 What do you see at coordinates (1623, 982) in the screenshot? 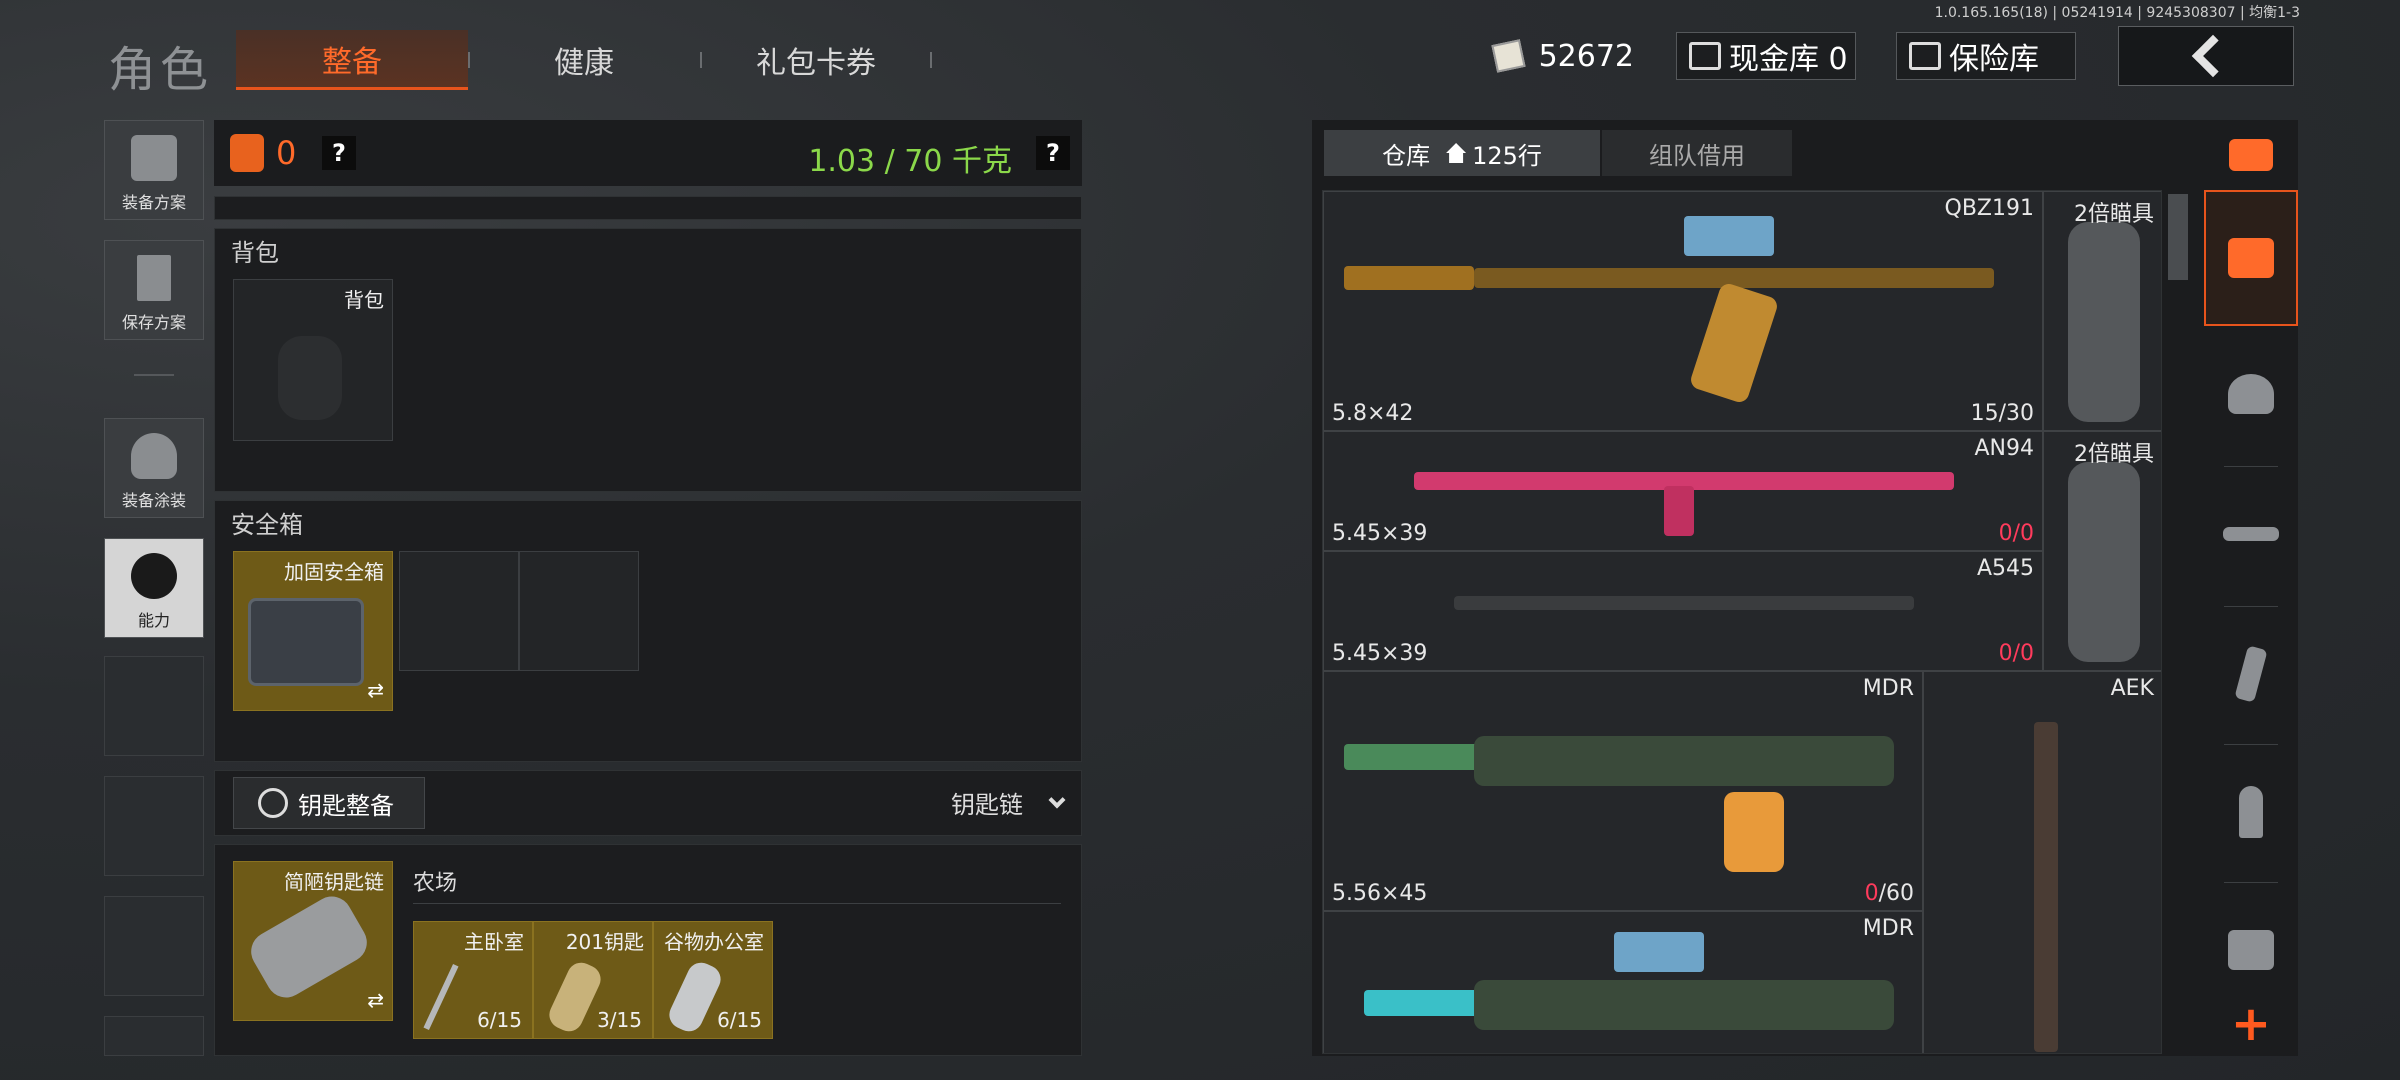
I see `weapon-mdr-2: MDR` at bounding box center [1623, 982].